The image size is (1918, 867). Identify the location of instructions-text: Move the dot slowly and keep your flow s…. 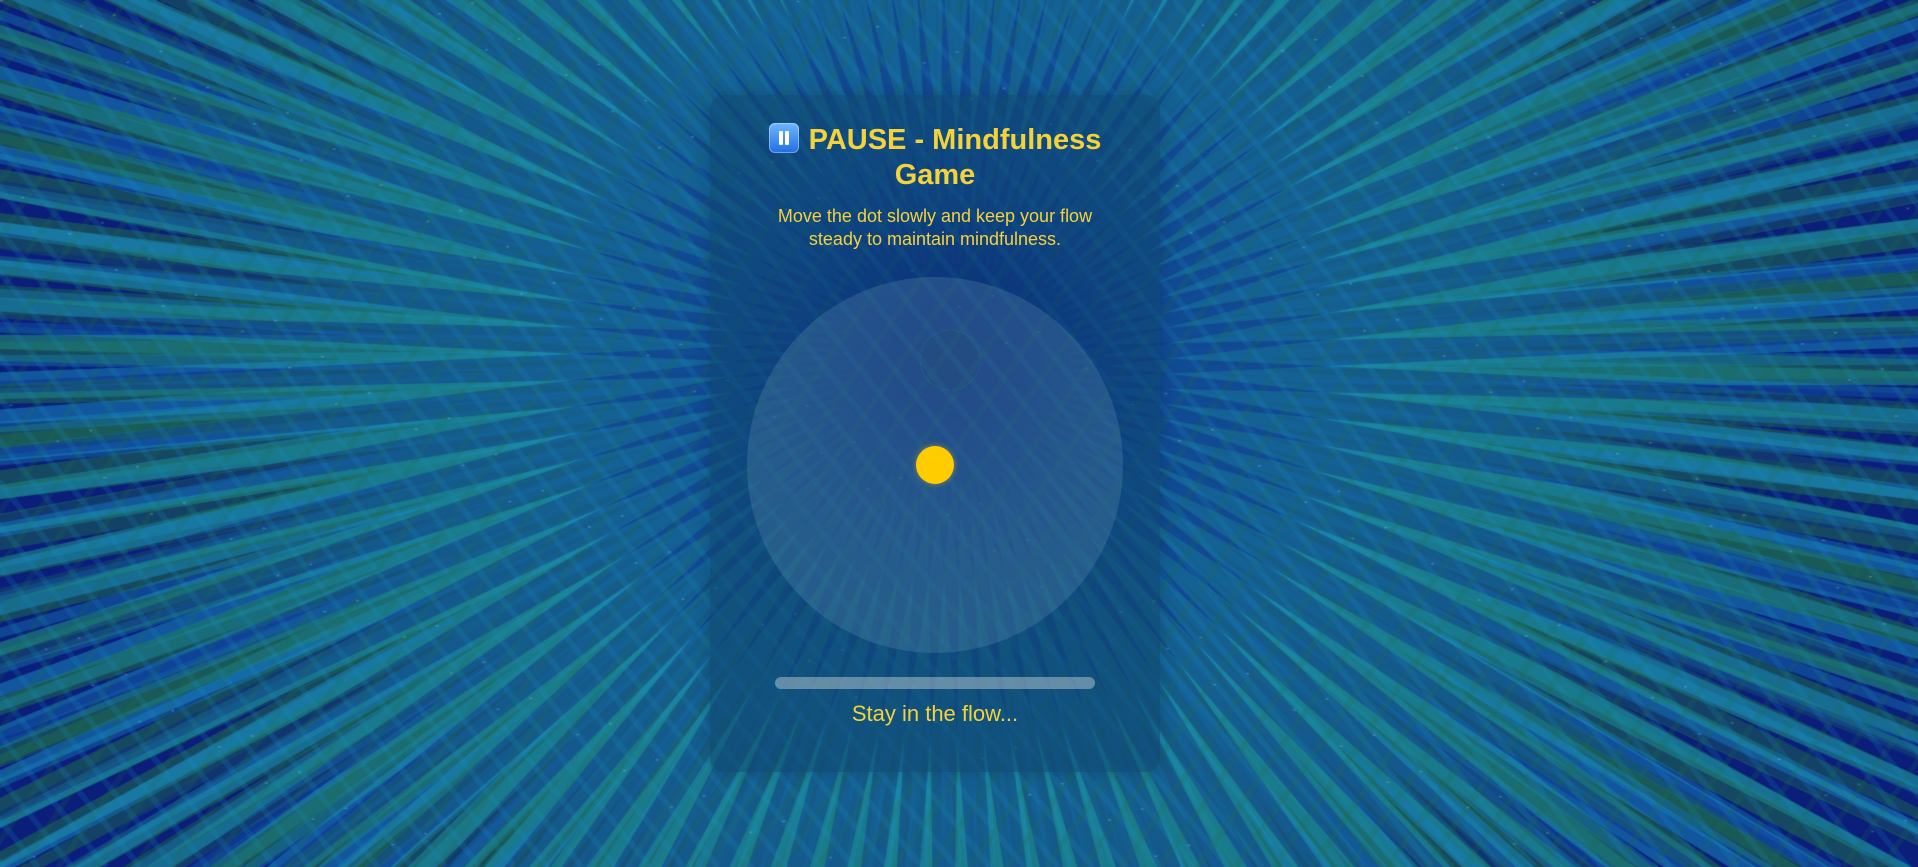
(935, 227).